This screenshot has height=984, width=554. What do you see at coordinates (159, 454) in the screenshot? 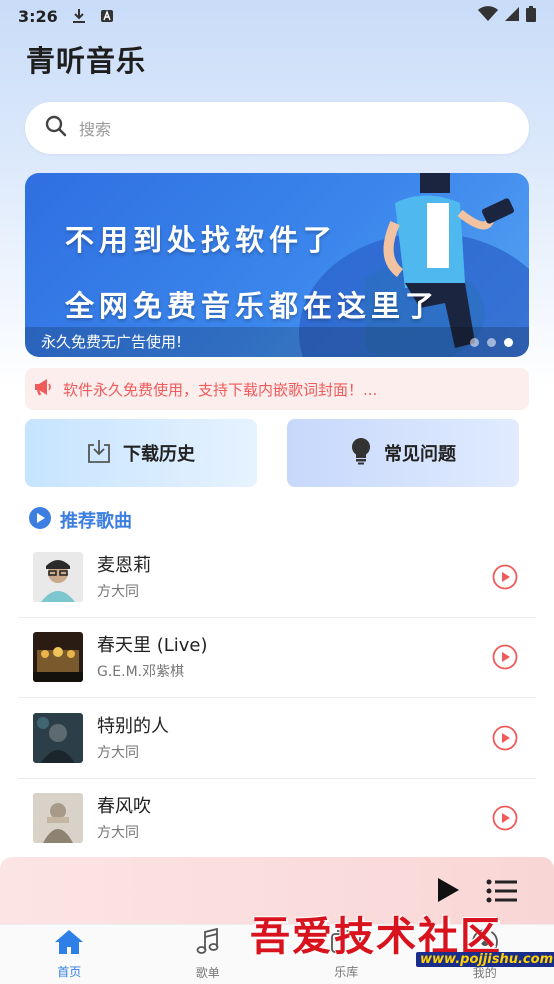
I see `download-history-label: 下载历史` at bounding box center [159, 454].